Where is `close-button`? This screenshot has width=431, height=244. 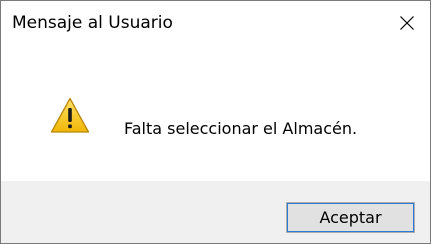 close-button is located at coordinates (407, 23).